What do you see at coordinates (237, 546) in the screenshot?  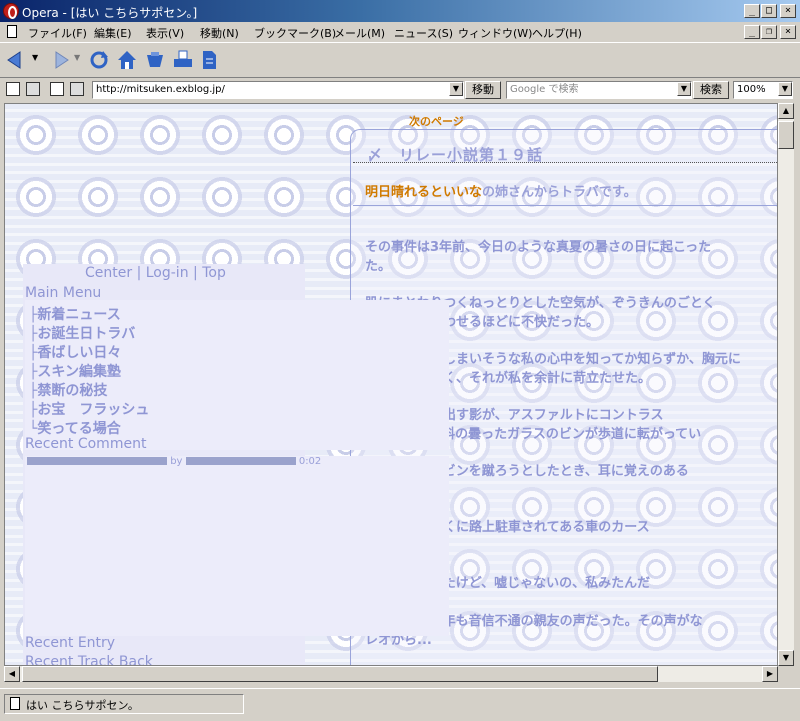 I see `recent-comment-box` at bounding box center [237, 546].